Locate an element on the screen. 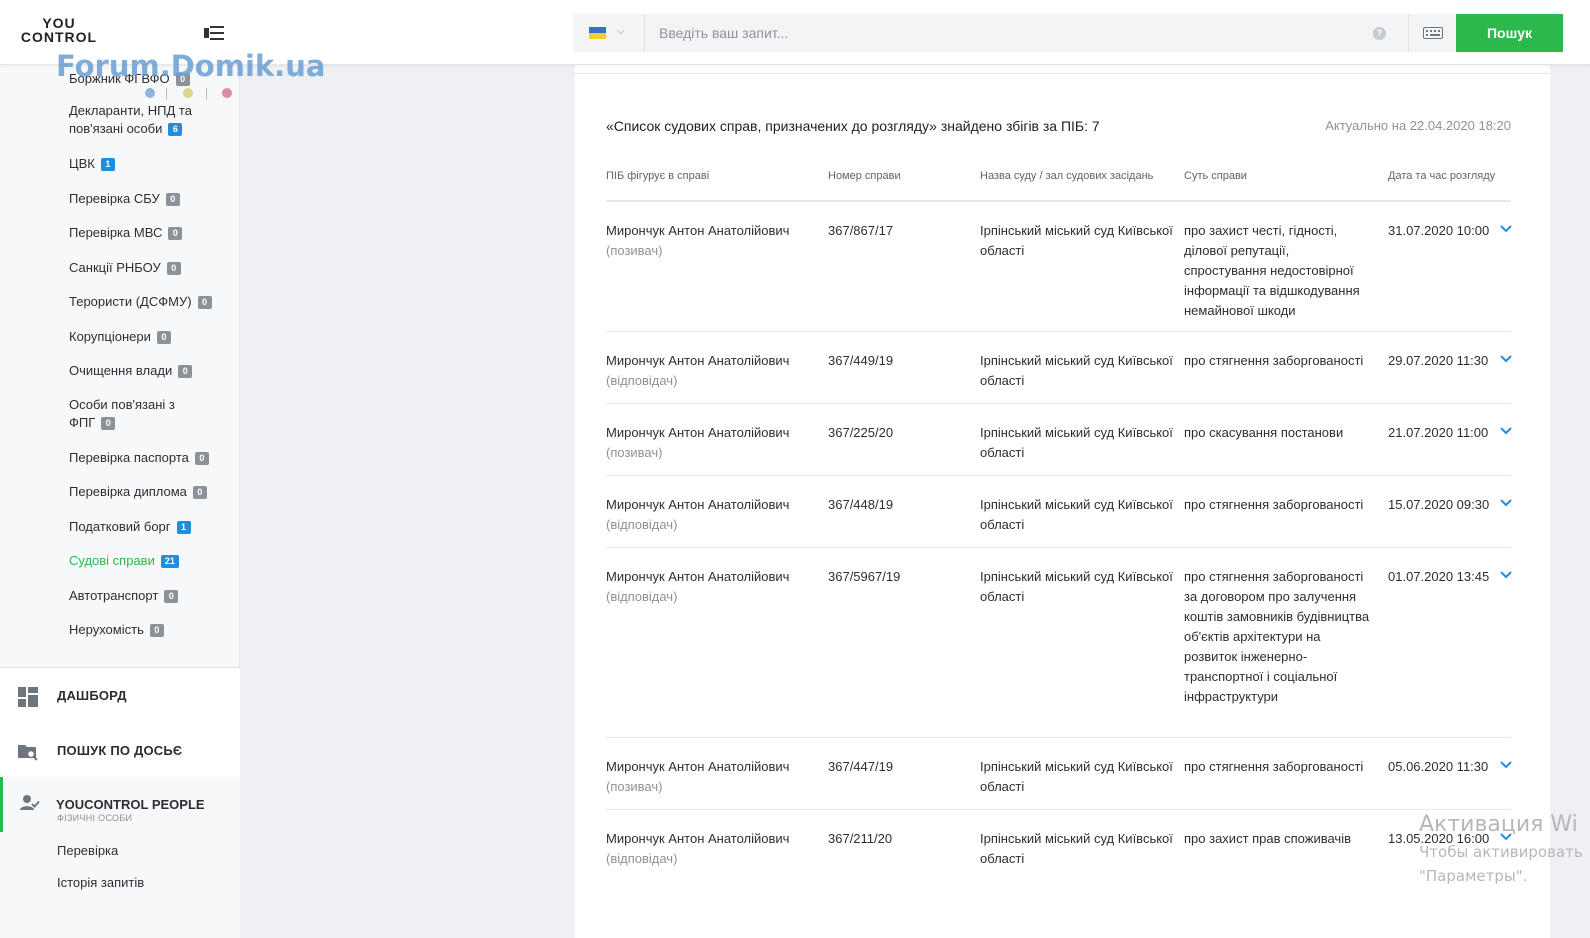 The width and height of the screenshot is (1590, 938). help-icon: ? is located at coordinates (1379, 33).